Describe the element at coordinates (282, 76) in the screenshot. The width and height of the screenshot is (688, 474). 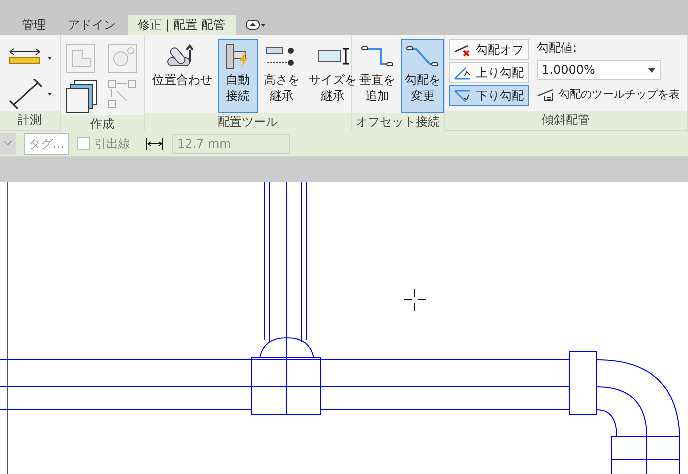
I see `ribbon-button: 高さを継承` at that location.